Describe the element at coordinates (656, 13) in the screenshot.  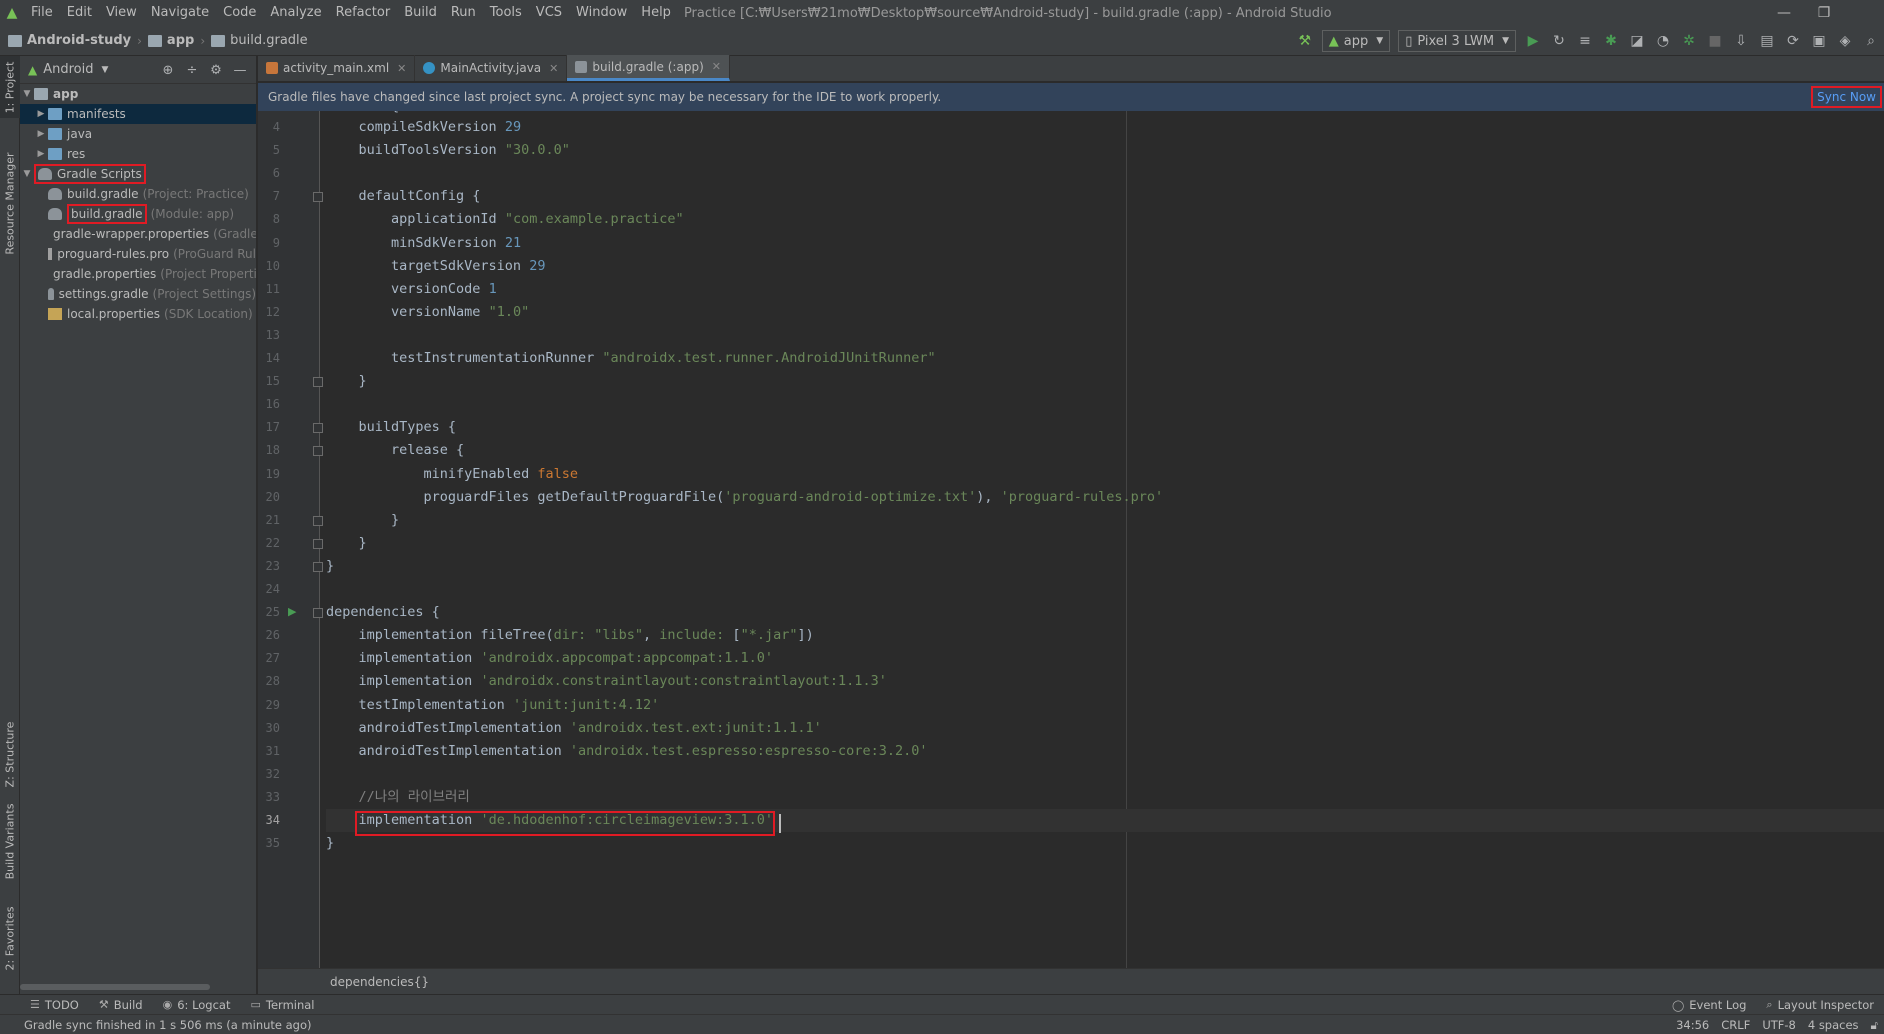
I see `menu-help: Help` at that location.